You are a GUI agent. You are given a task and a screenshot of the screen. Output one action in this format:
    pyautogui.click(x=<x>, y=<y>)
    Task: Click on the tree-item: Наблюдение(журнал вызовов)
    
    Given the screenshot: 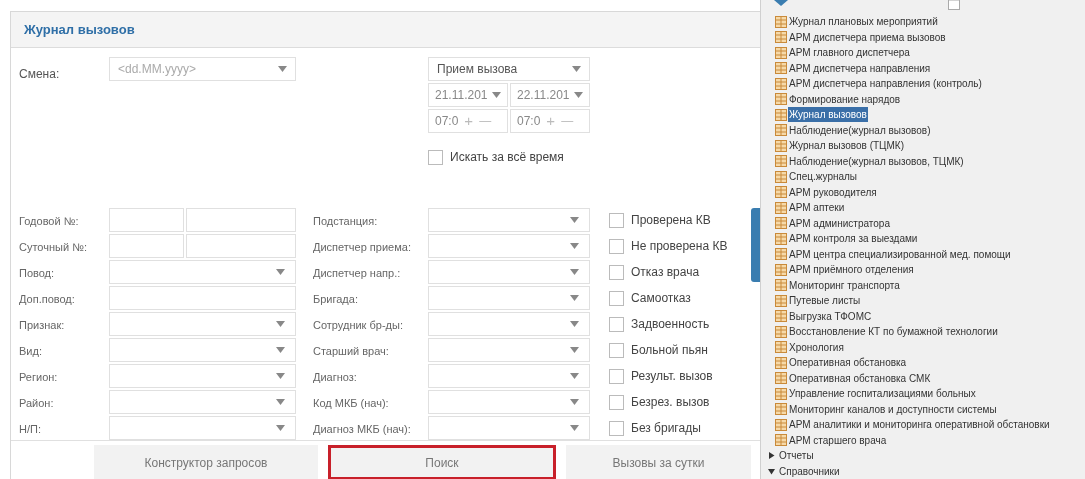 What is the action you would take?
    pyautogui.click(x=860, y=130)
    